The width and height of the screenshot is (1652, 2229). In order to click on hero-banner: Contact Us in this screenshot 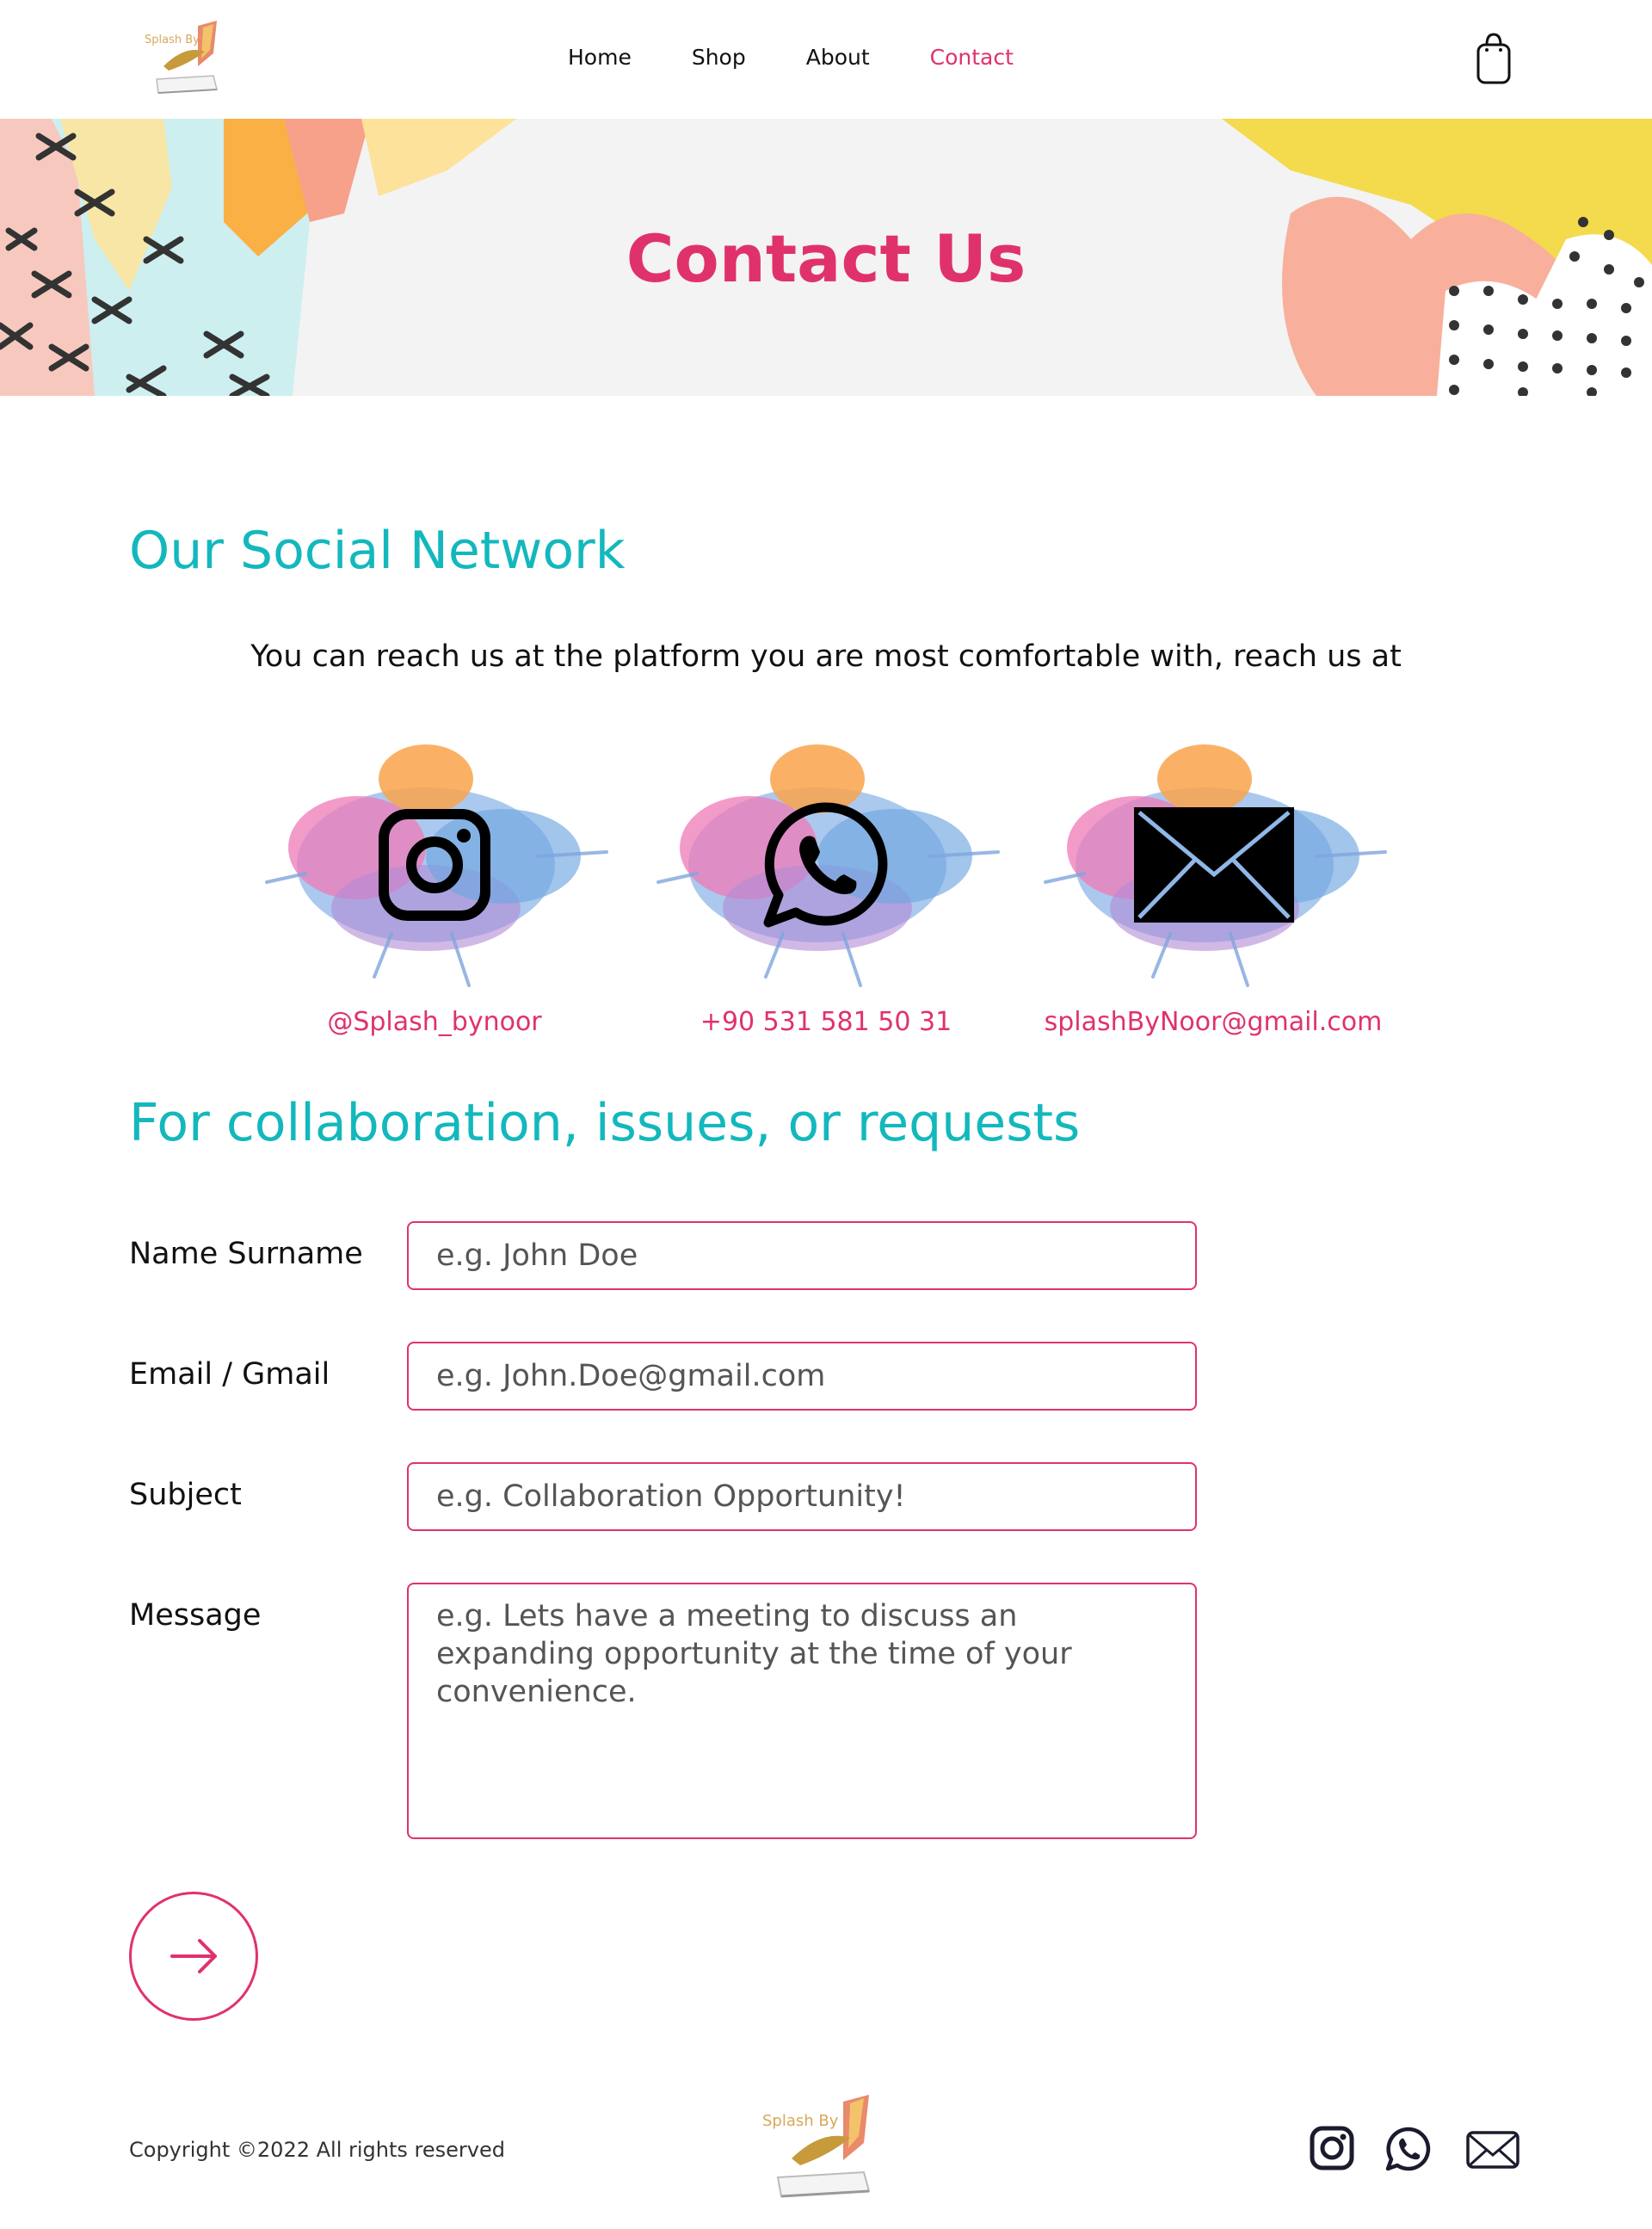, I will do `click(826, 257)`.